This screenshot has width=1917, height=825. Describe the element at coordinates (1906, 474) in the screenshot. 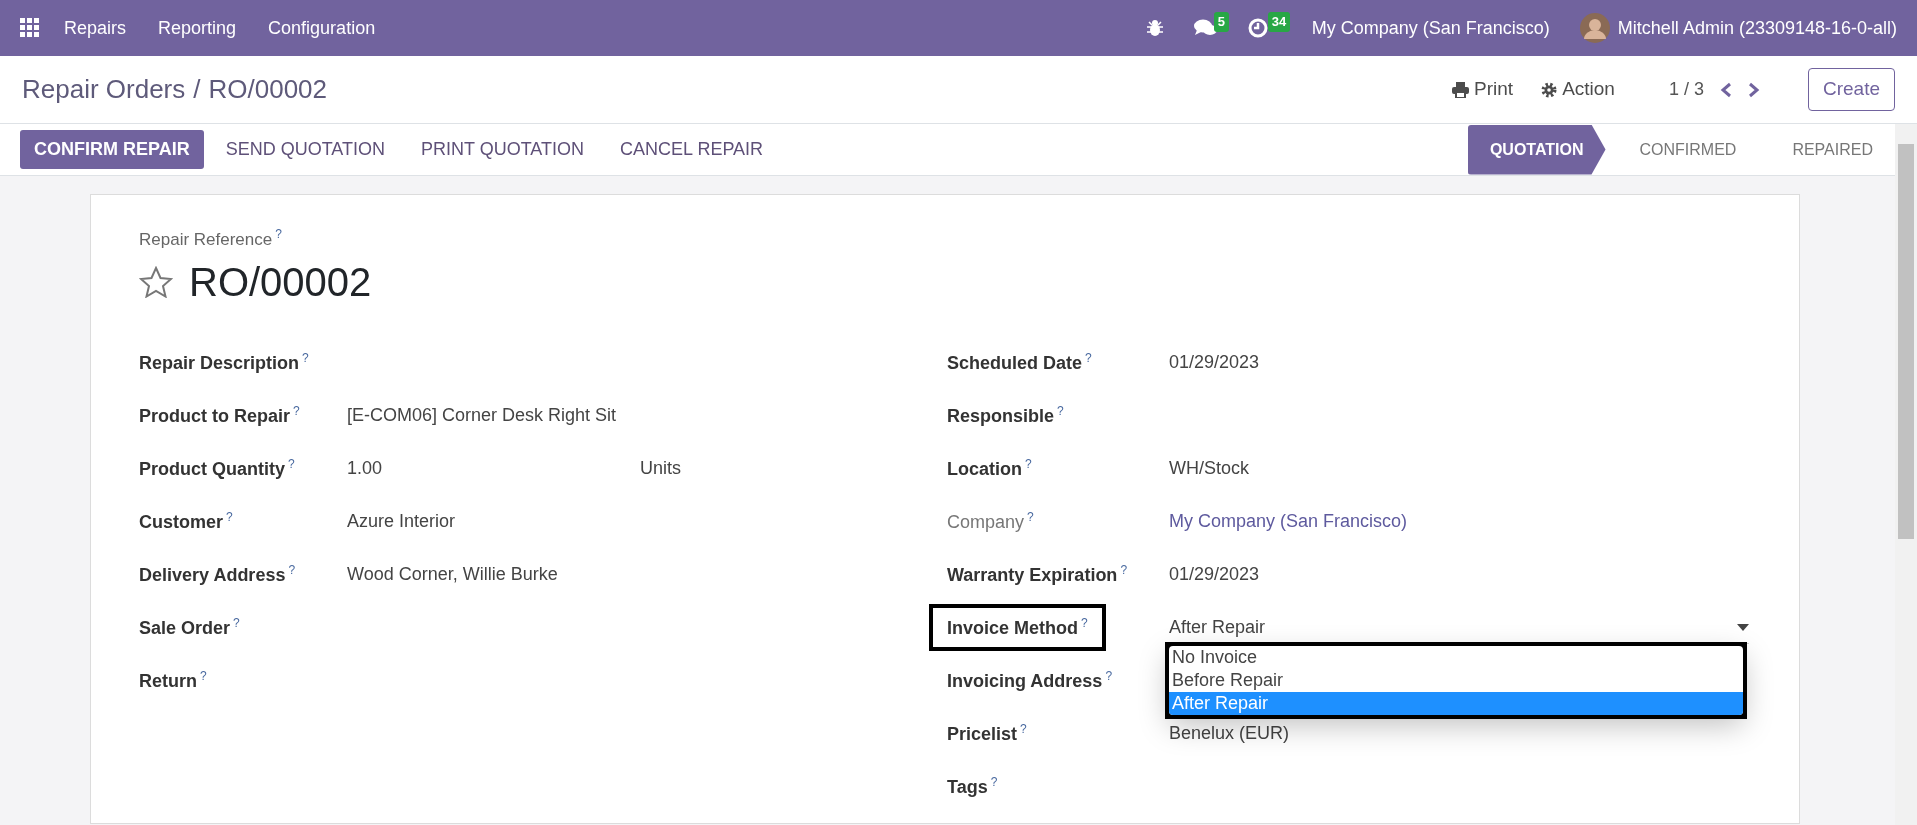

I see `scrollbar` at that location.